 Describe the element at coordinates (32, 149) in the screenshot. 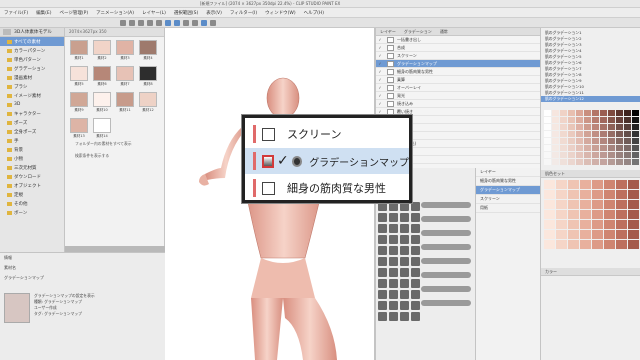

I see `tree-item: 背景` at that location.